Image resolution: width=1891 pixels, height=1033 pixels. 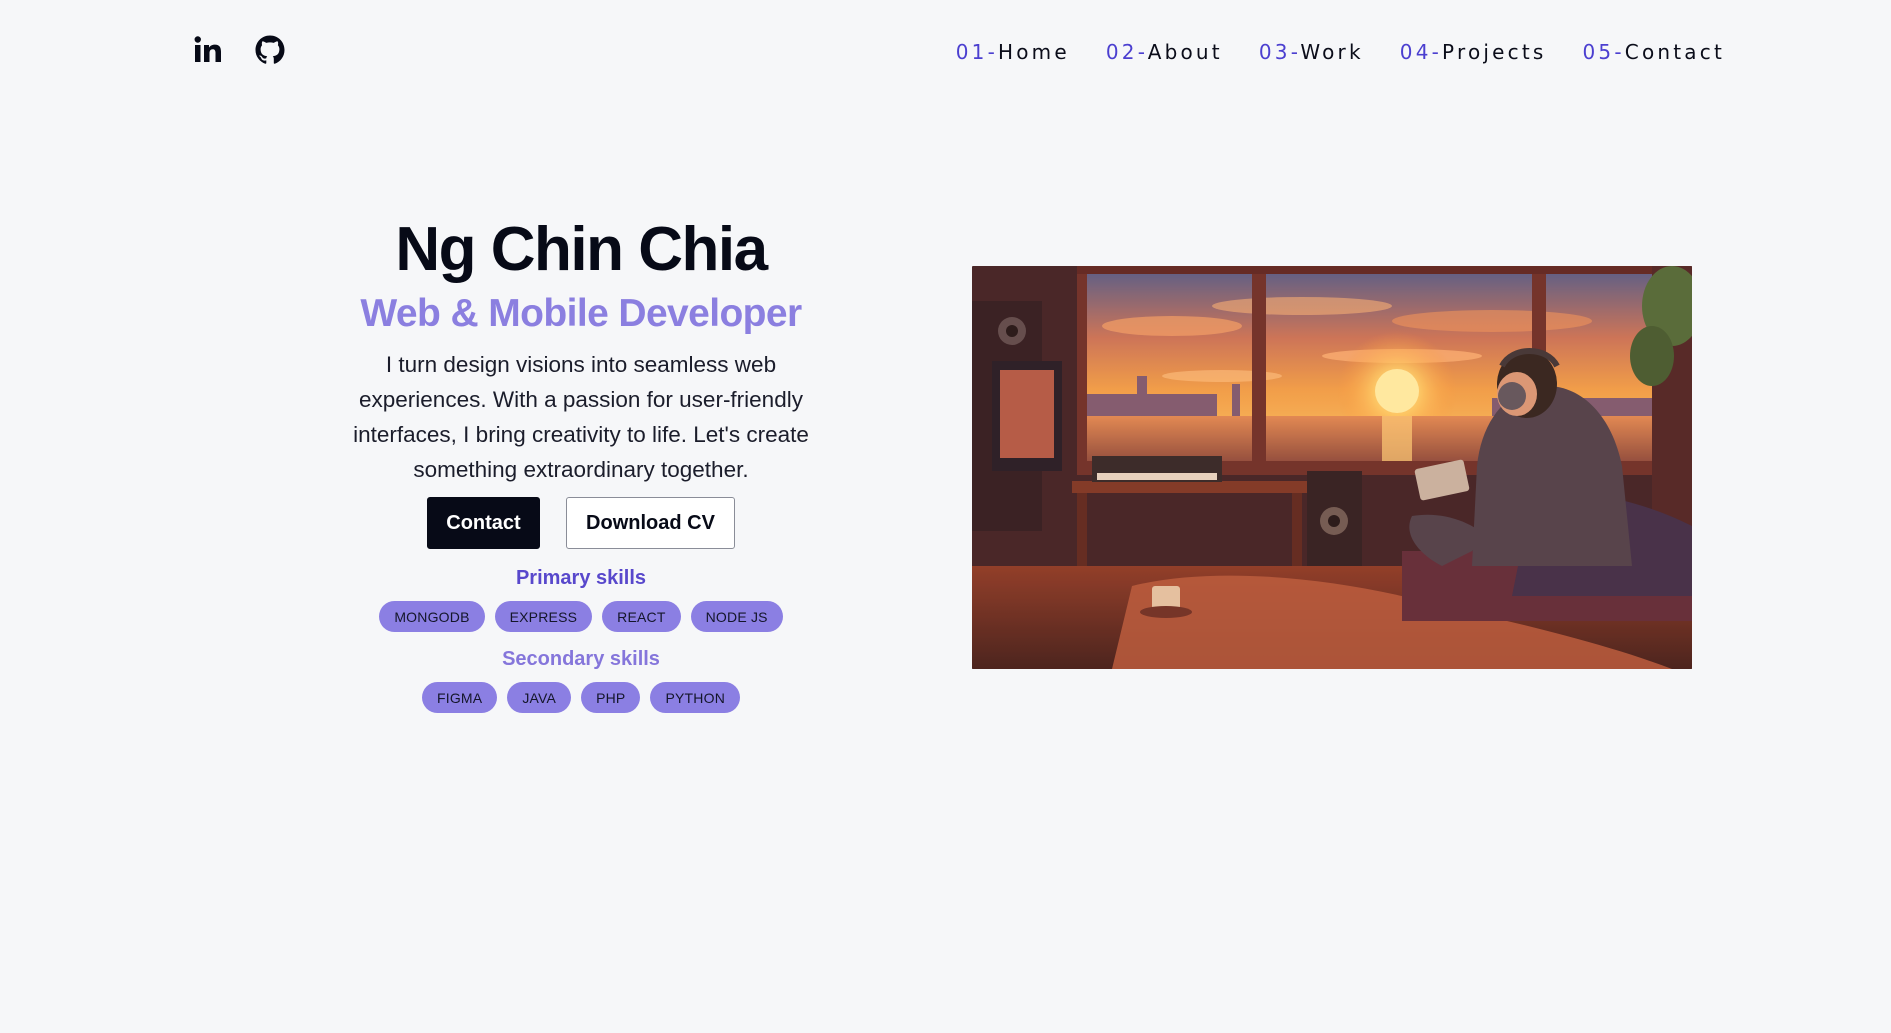 I want to click on nav-label: Projects, so click(x=1494, y=52).